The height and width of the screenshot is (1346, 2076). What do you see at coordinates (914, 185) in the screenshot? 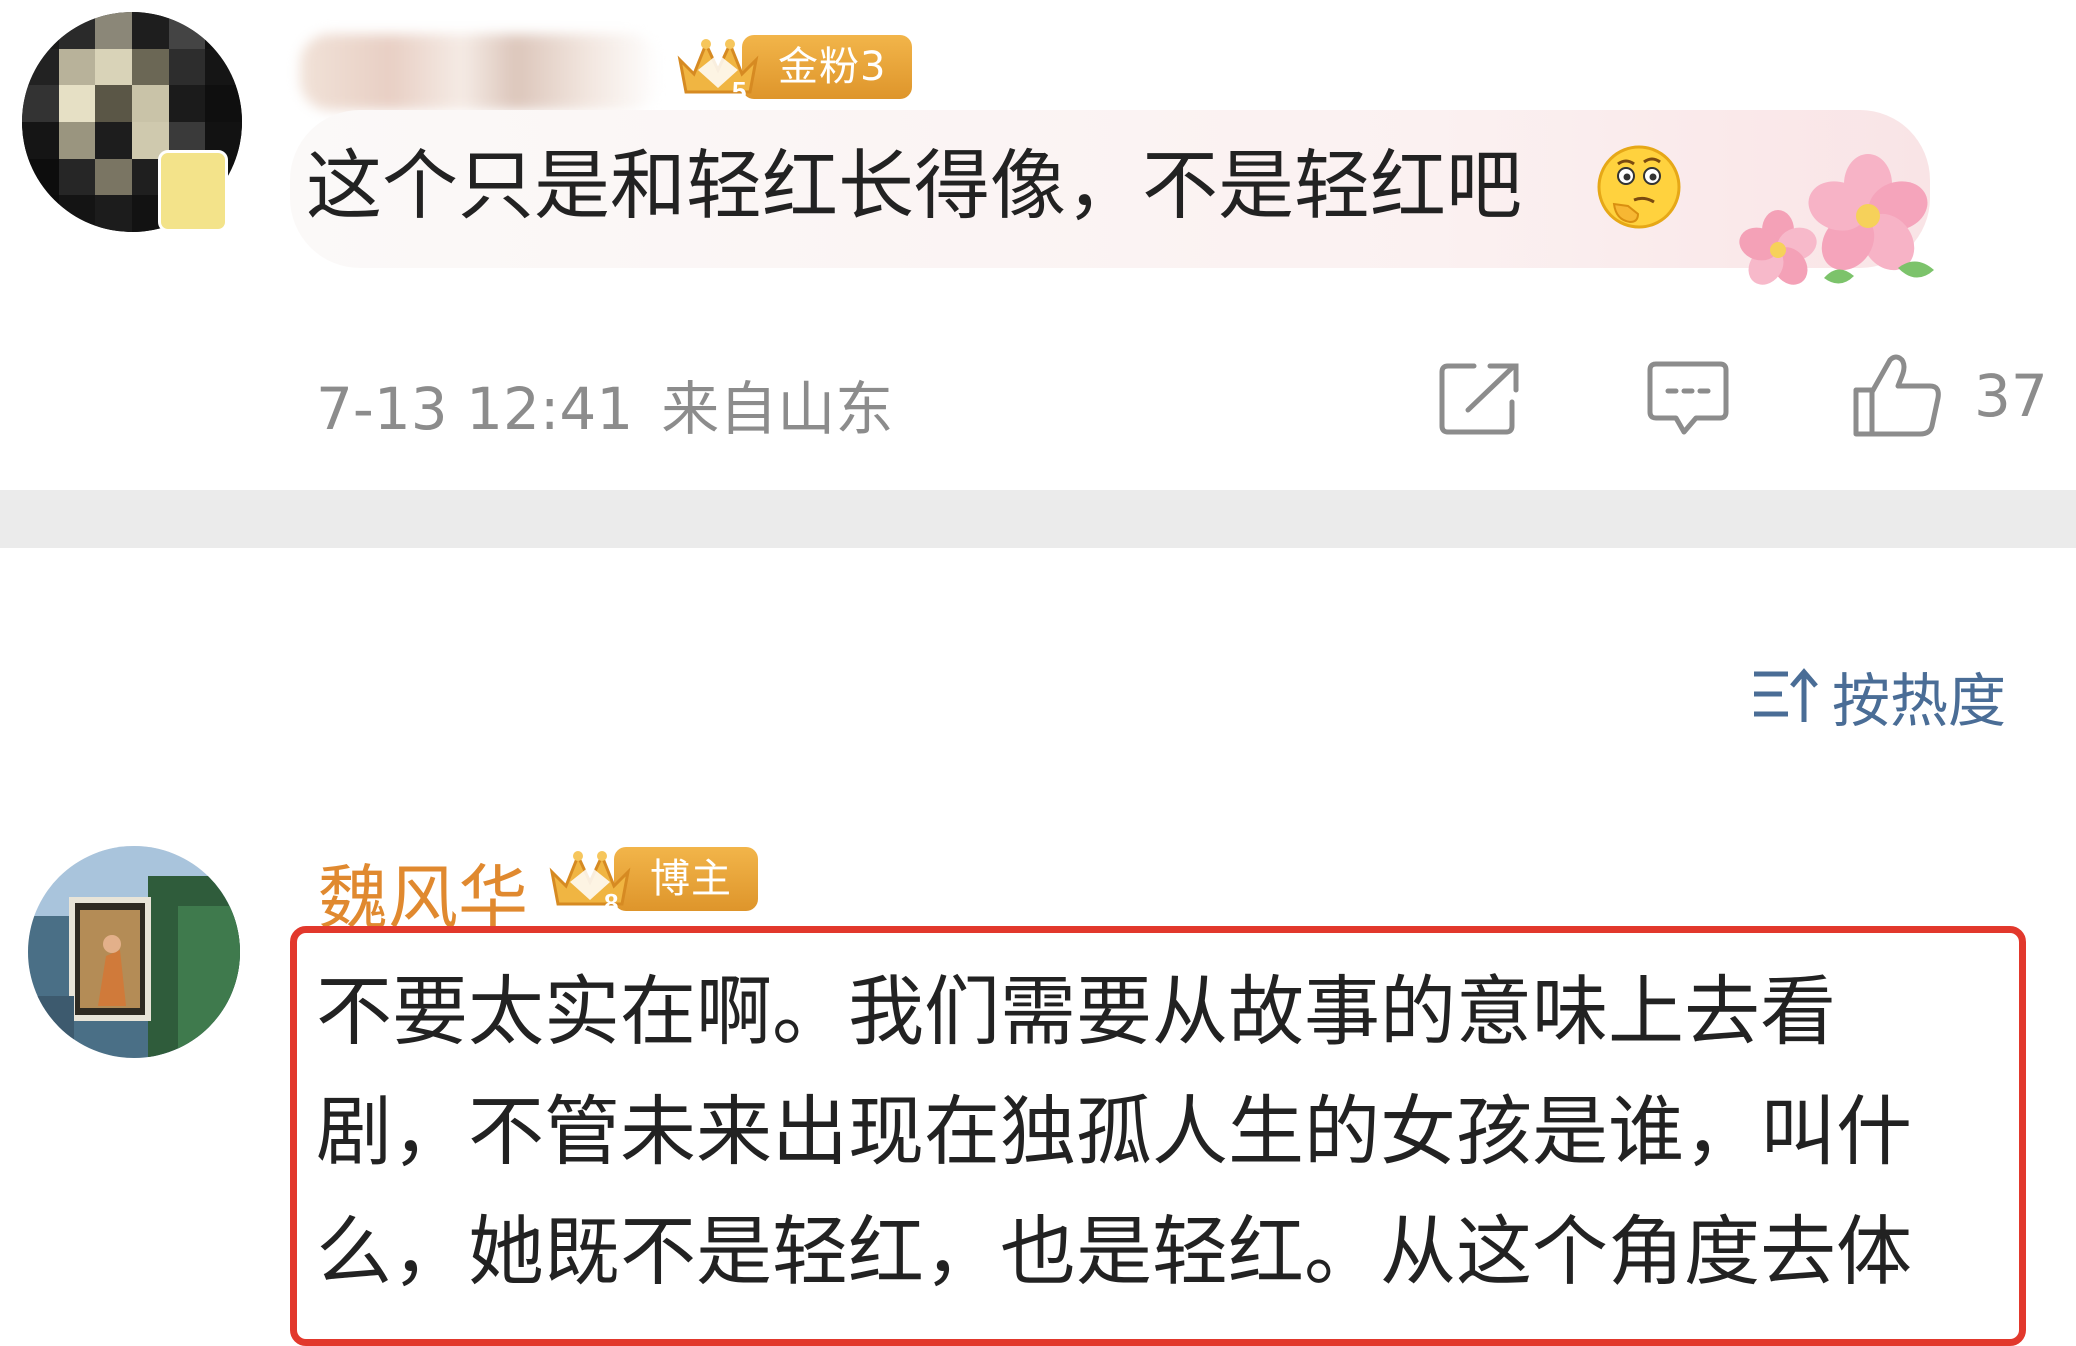
I see `comment-text: 这个只是和轻红长得像，不是轻红吧` at bounding box center [914, 185].